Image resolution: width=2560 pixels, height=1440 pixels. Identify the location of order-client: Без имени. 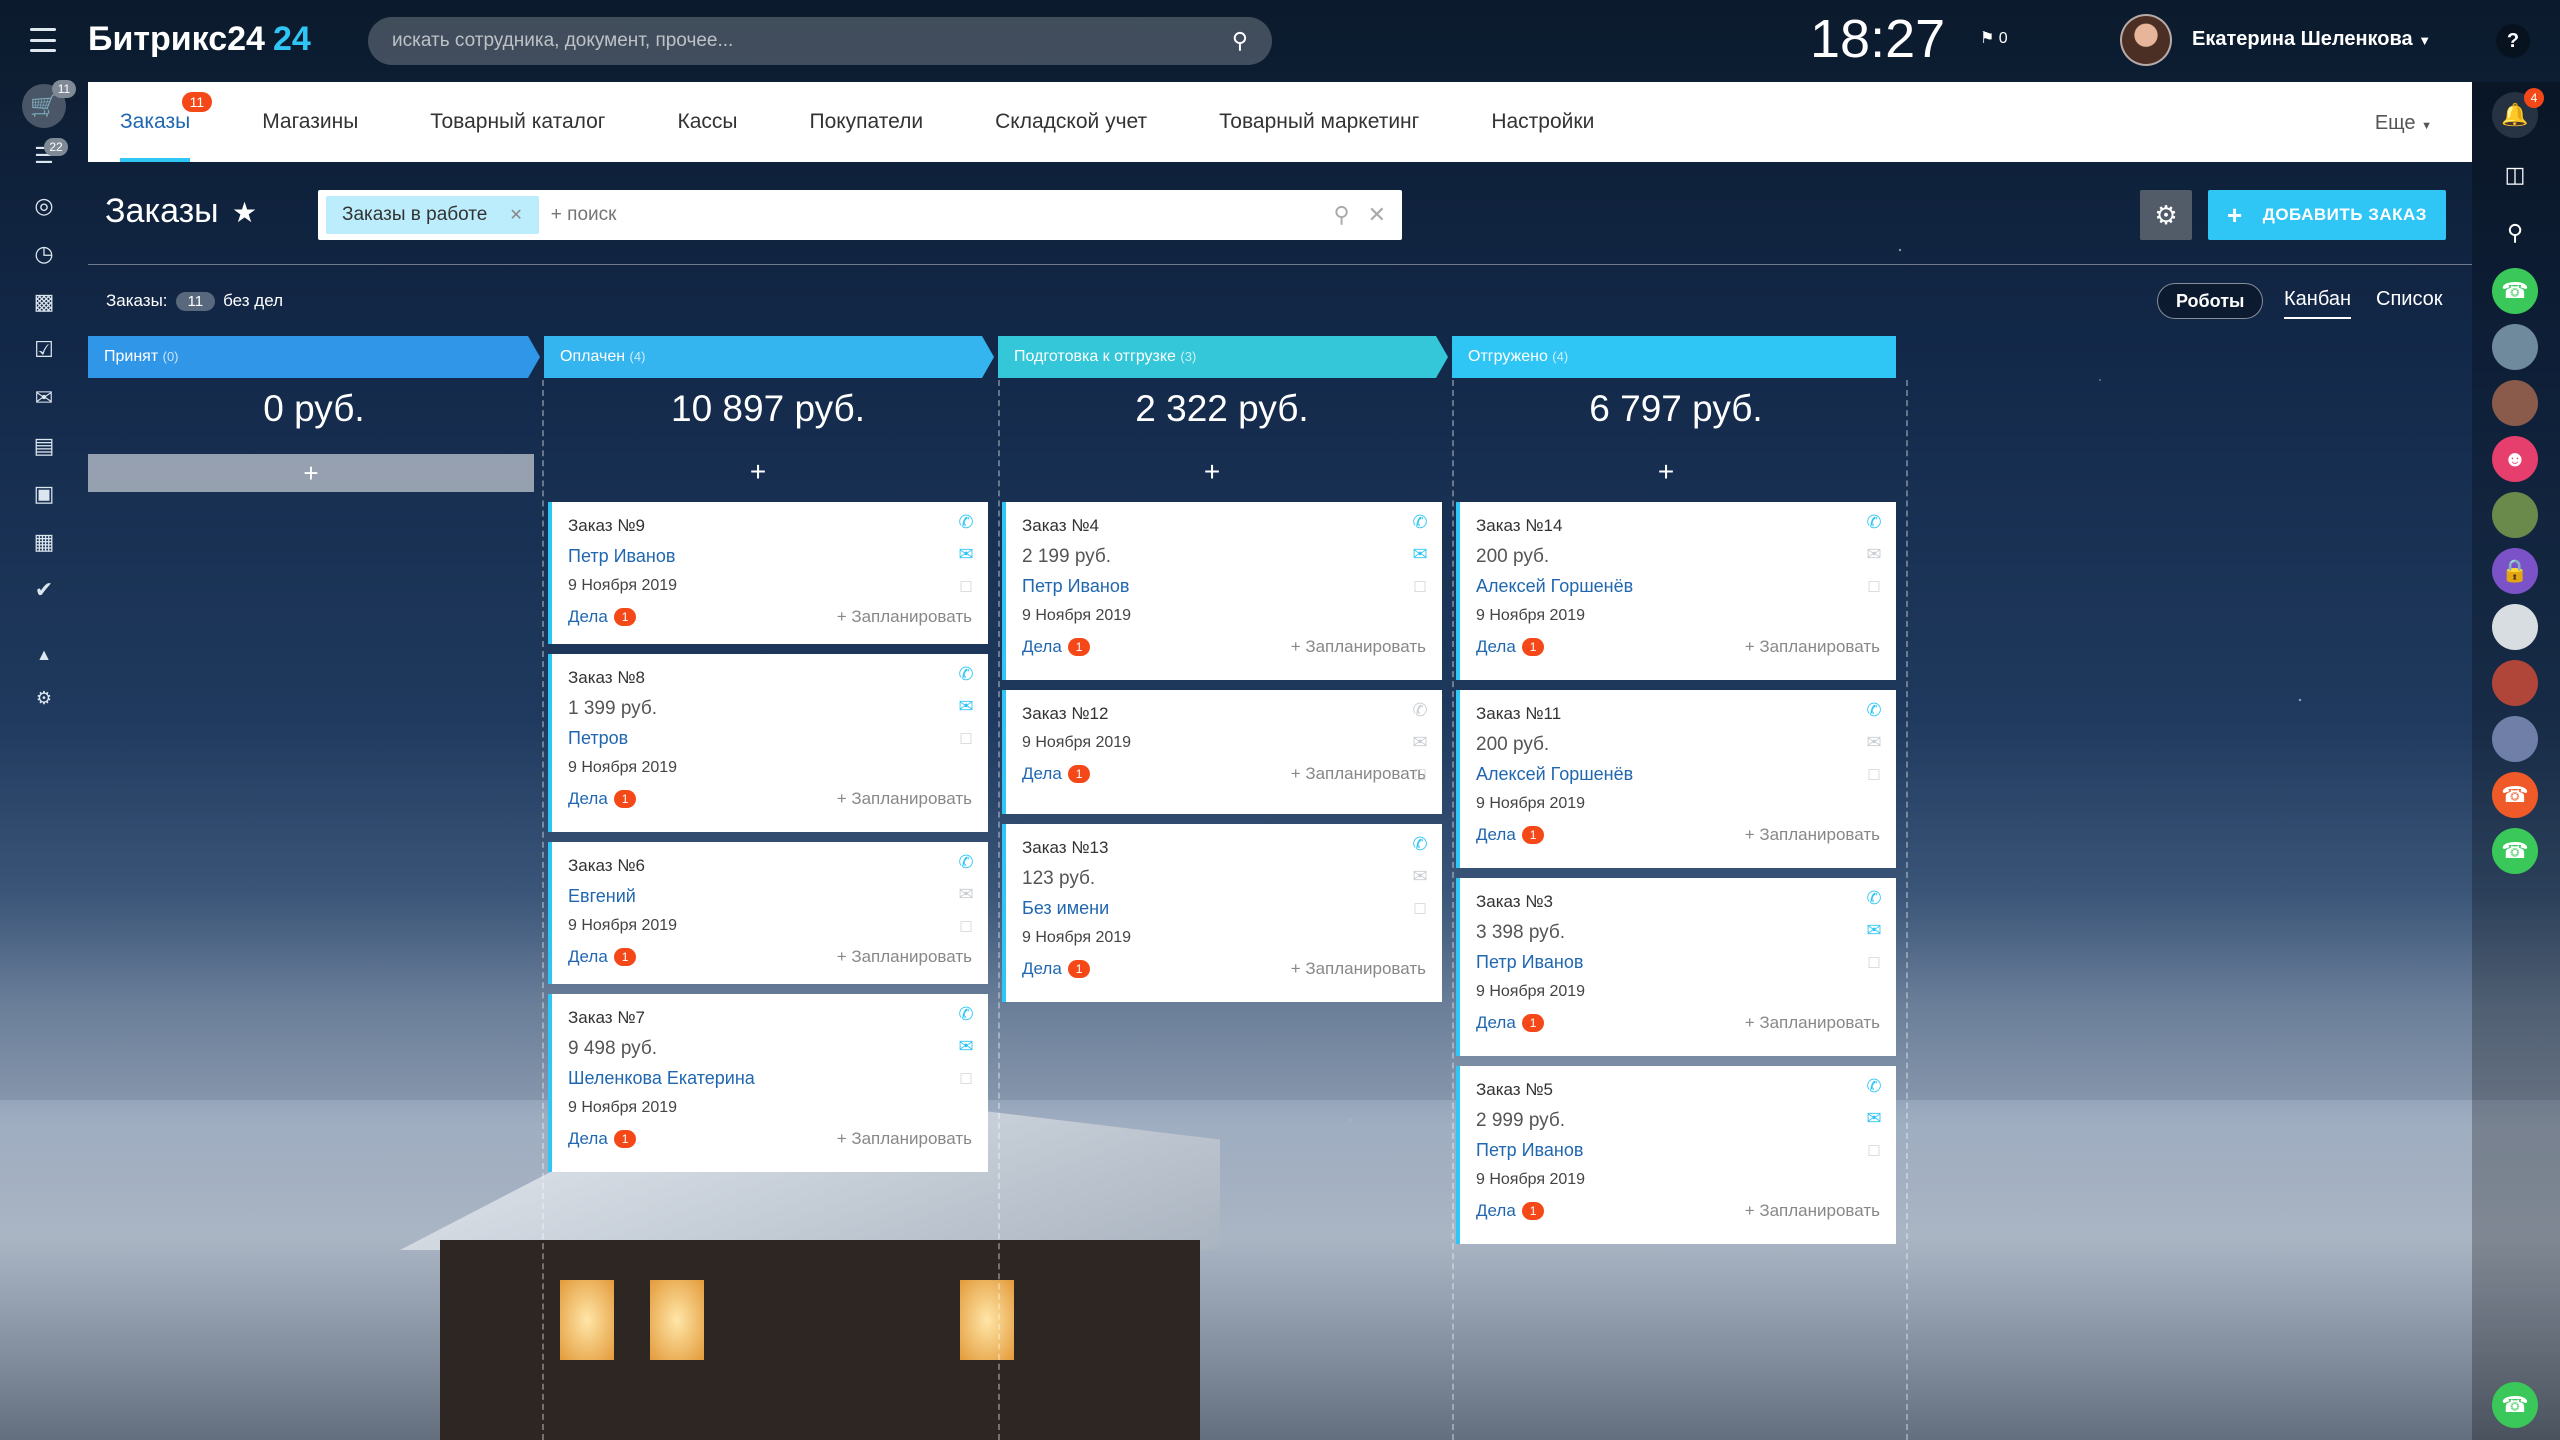
(1224, 908).